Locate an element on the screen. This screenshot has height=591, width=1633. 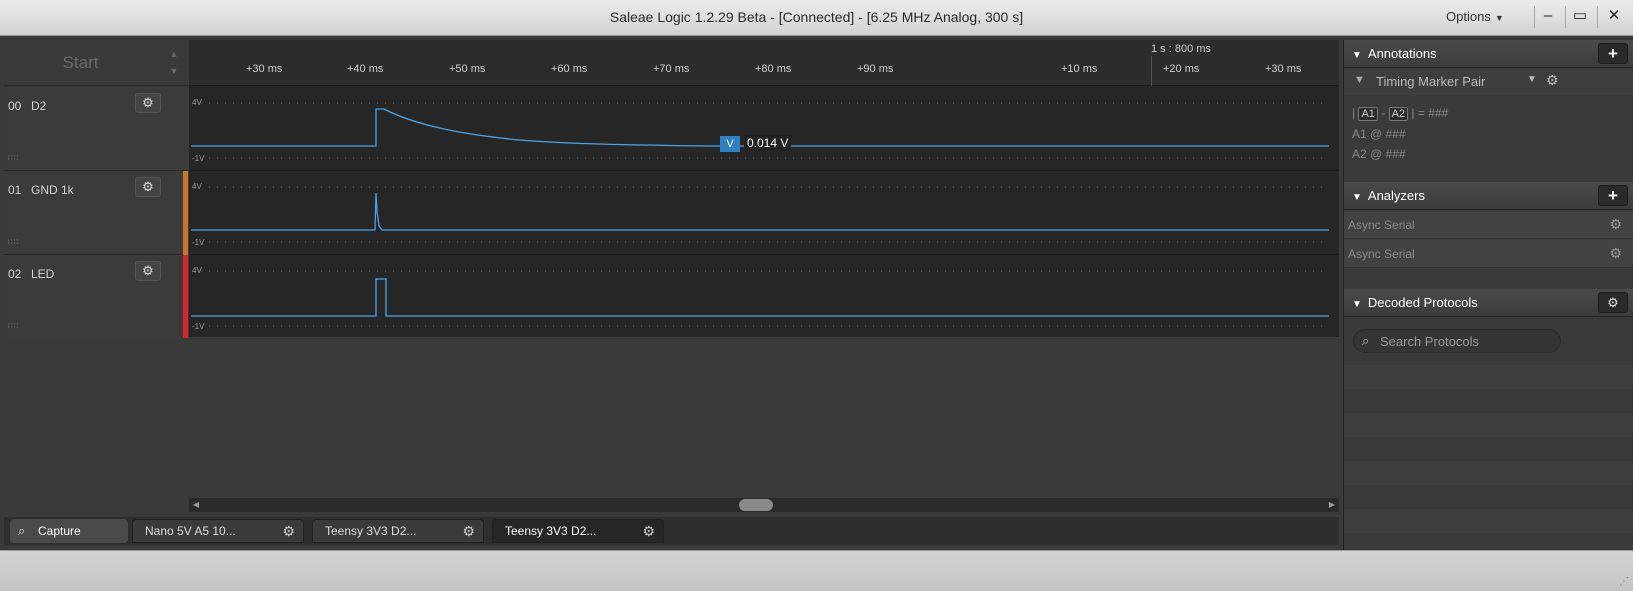
marker-pin-icon: ▼ is located at coordinates (1359, 80).